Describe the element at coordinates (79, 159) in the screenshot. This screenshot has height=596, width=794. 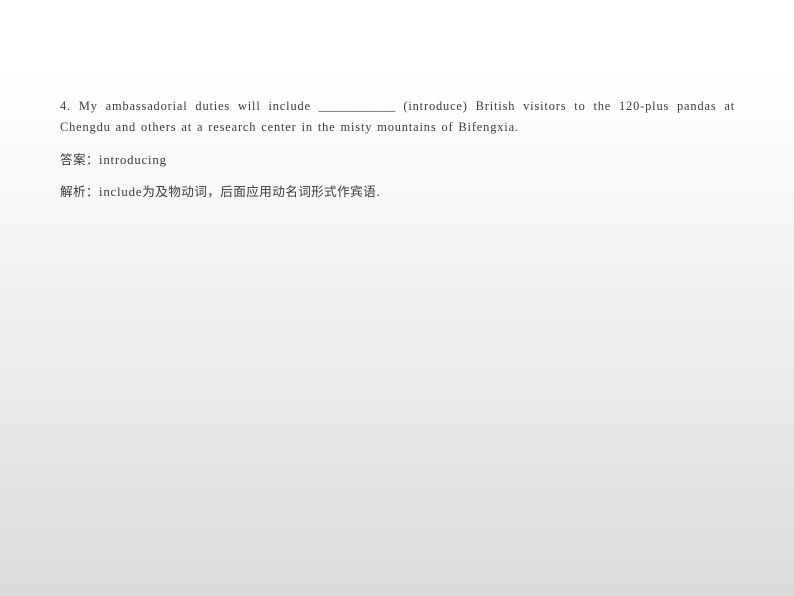
I see `answer-label: 答案：` at that location.